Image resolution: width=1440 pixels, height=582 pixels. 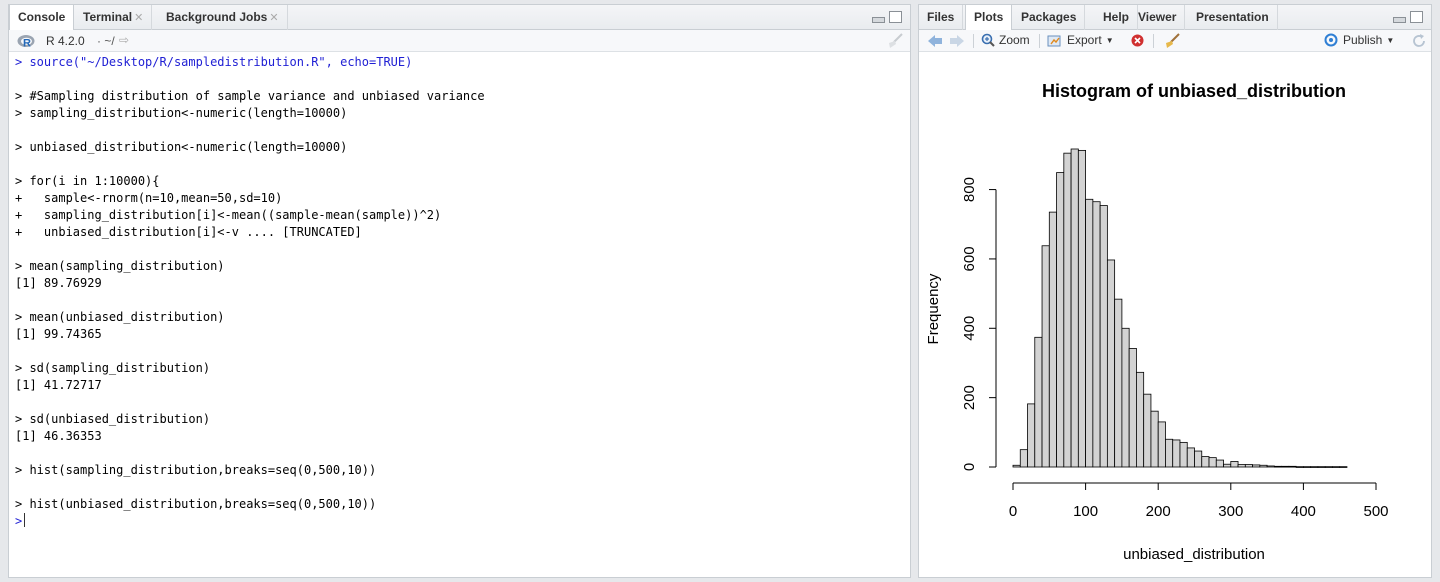 I want to click on y-tick-label: 800, so click(x=969, y=189).